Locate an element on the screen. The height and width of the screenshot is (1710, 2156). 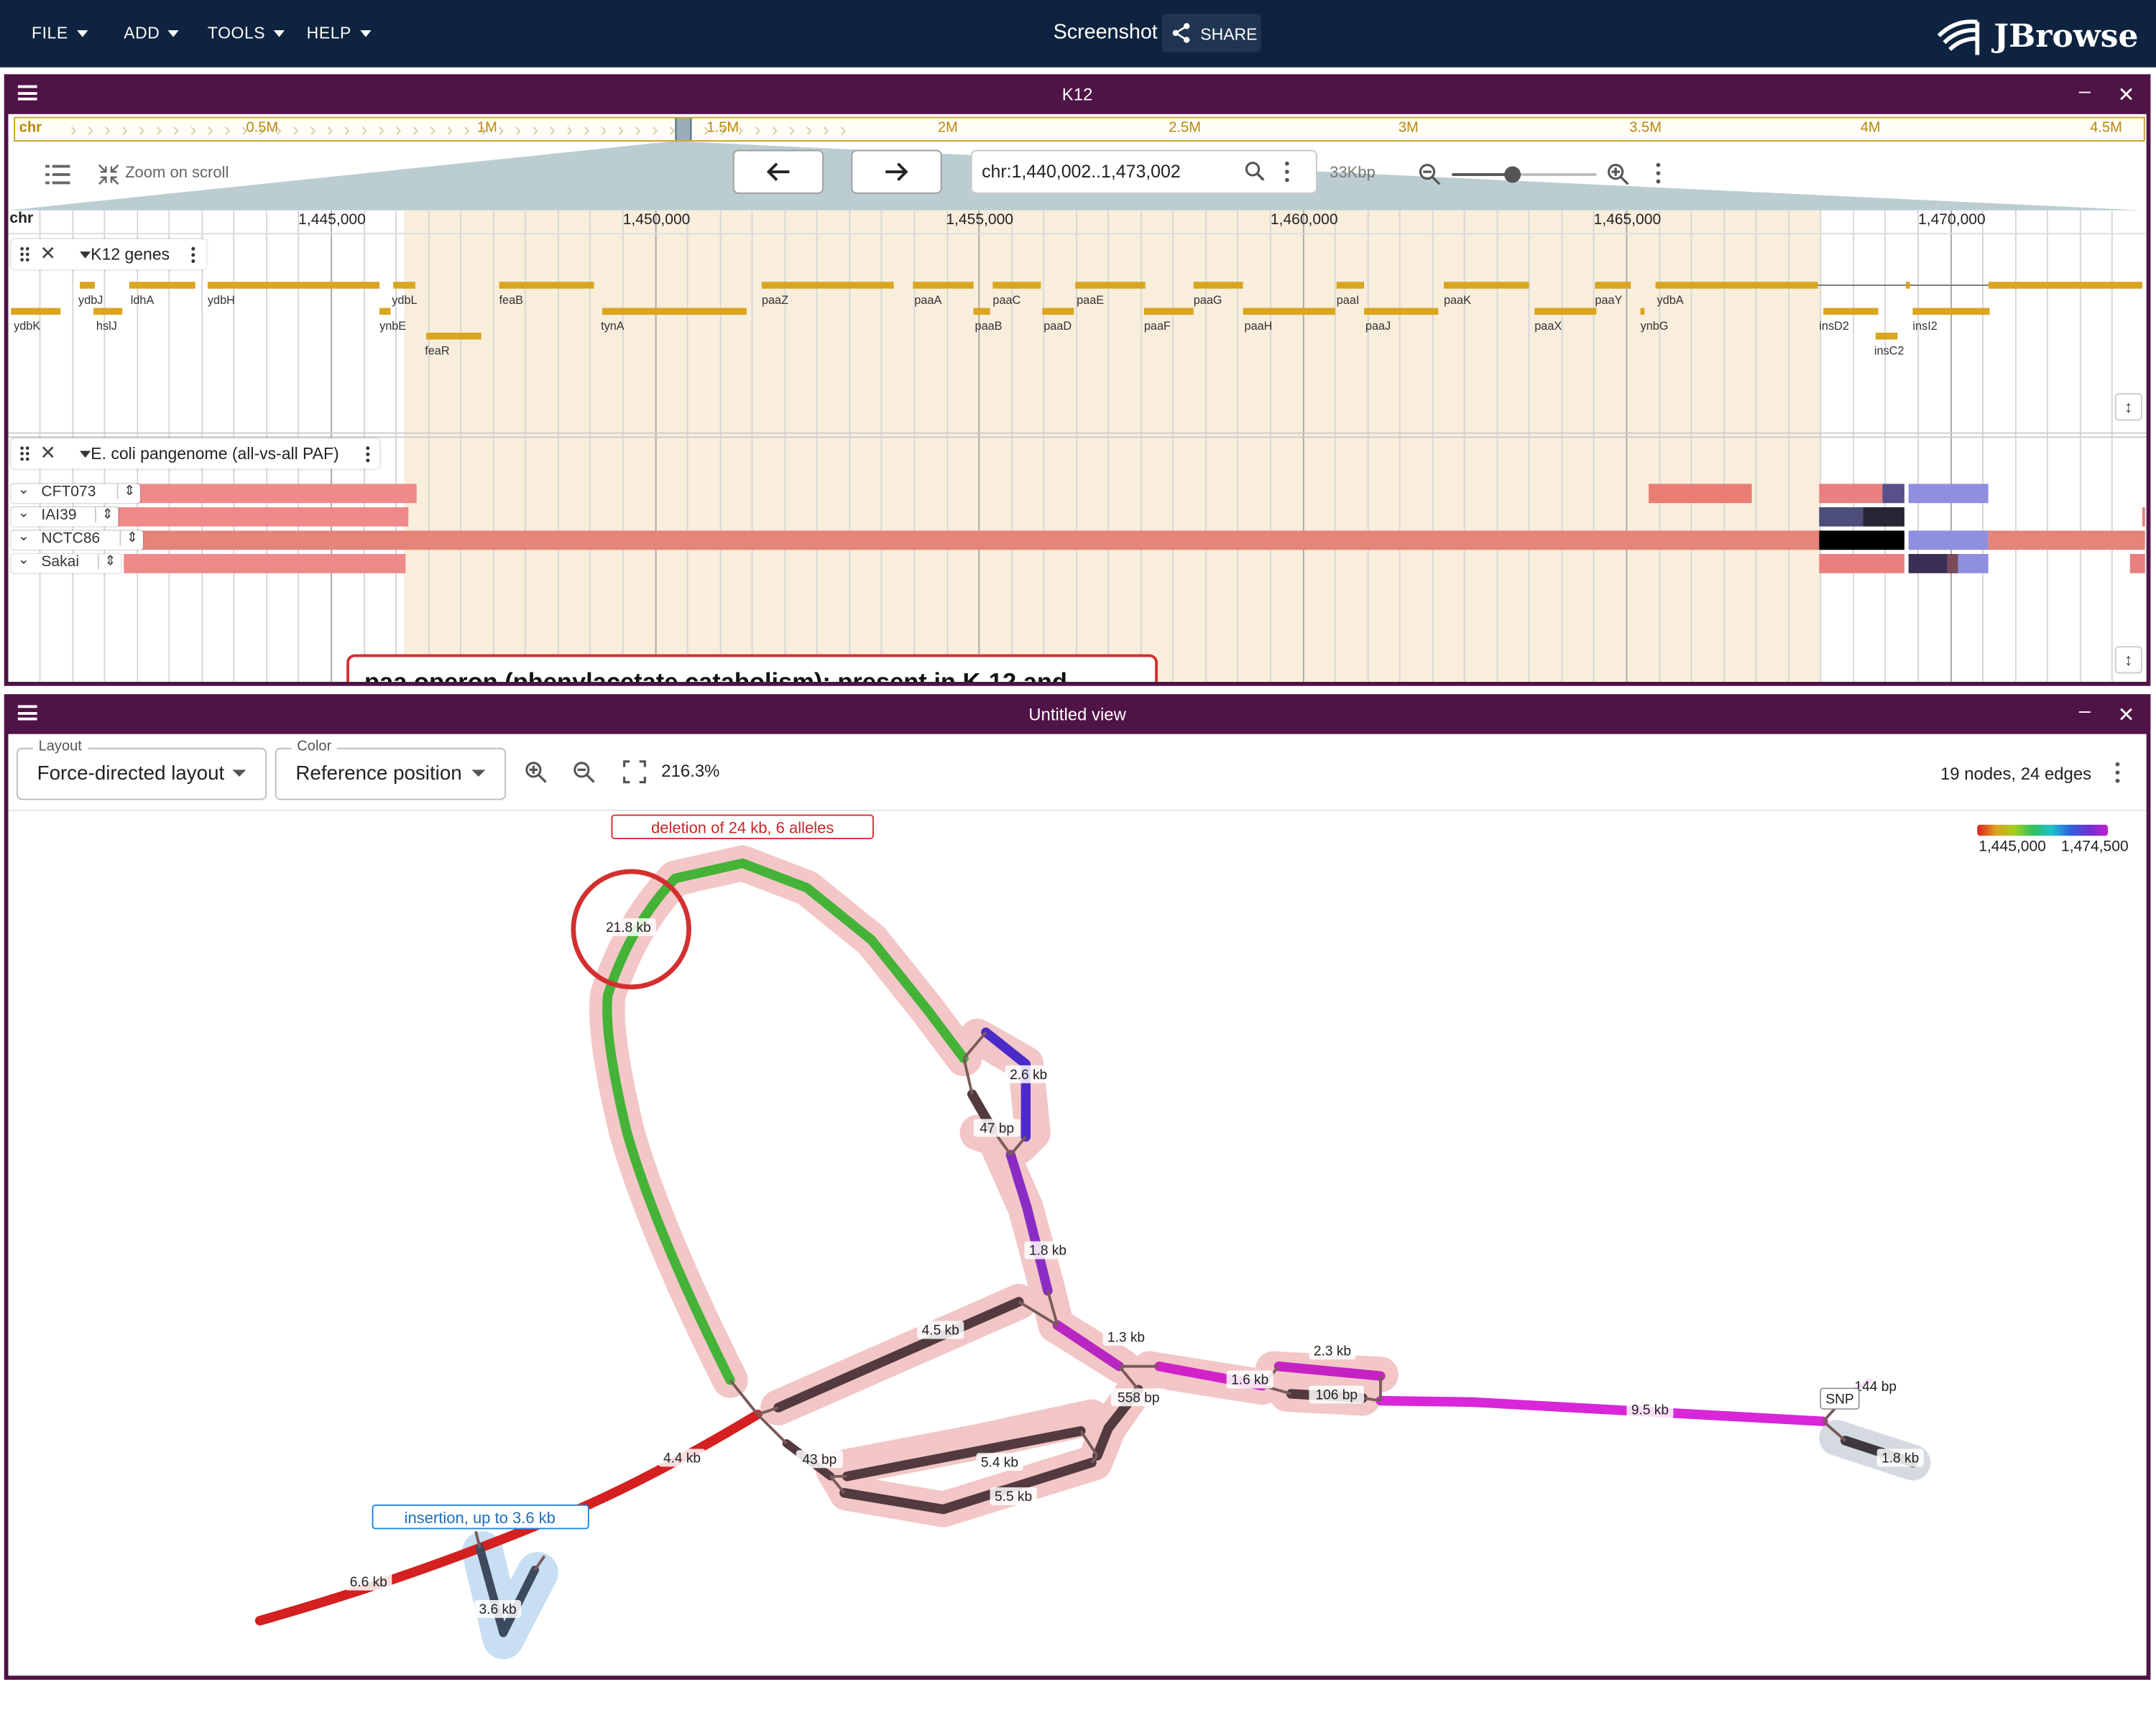
gene-label: ydbL is located at coordinates (405, 299).